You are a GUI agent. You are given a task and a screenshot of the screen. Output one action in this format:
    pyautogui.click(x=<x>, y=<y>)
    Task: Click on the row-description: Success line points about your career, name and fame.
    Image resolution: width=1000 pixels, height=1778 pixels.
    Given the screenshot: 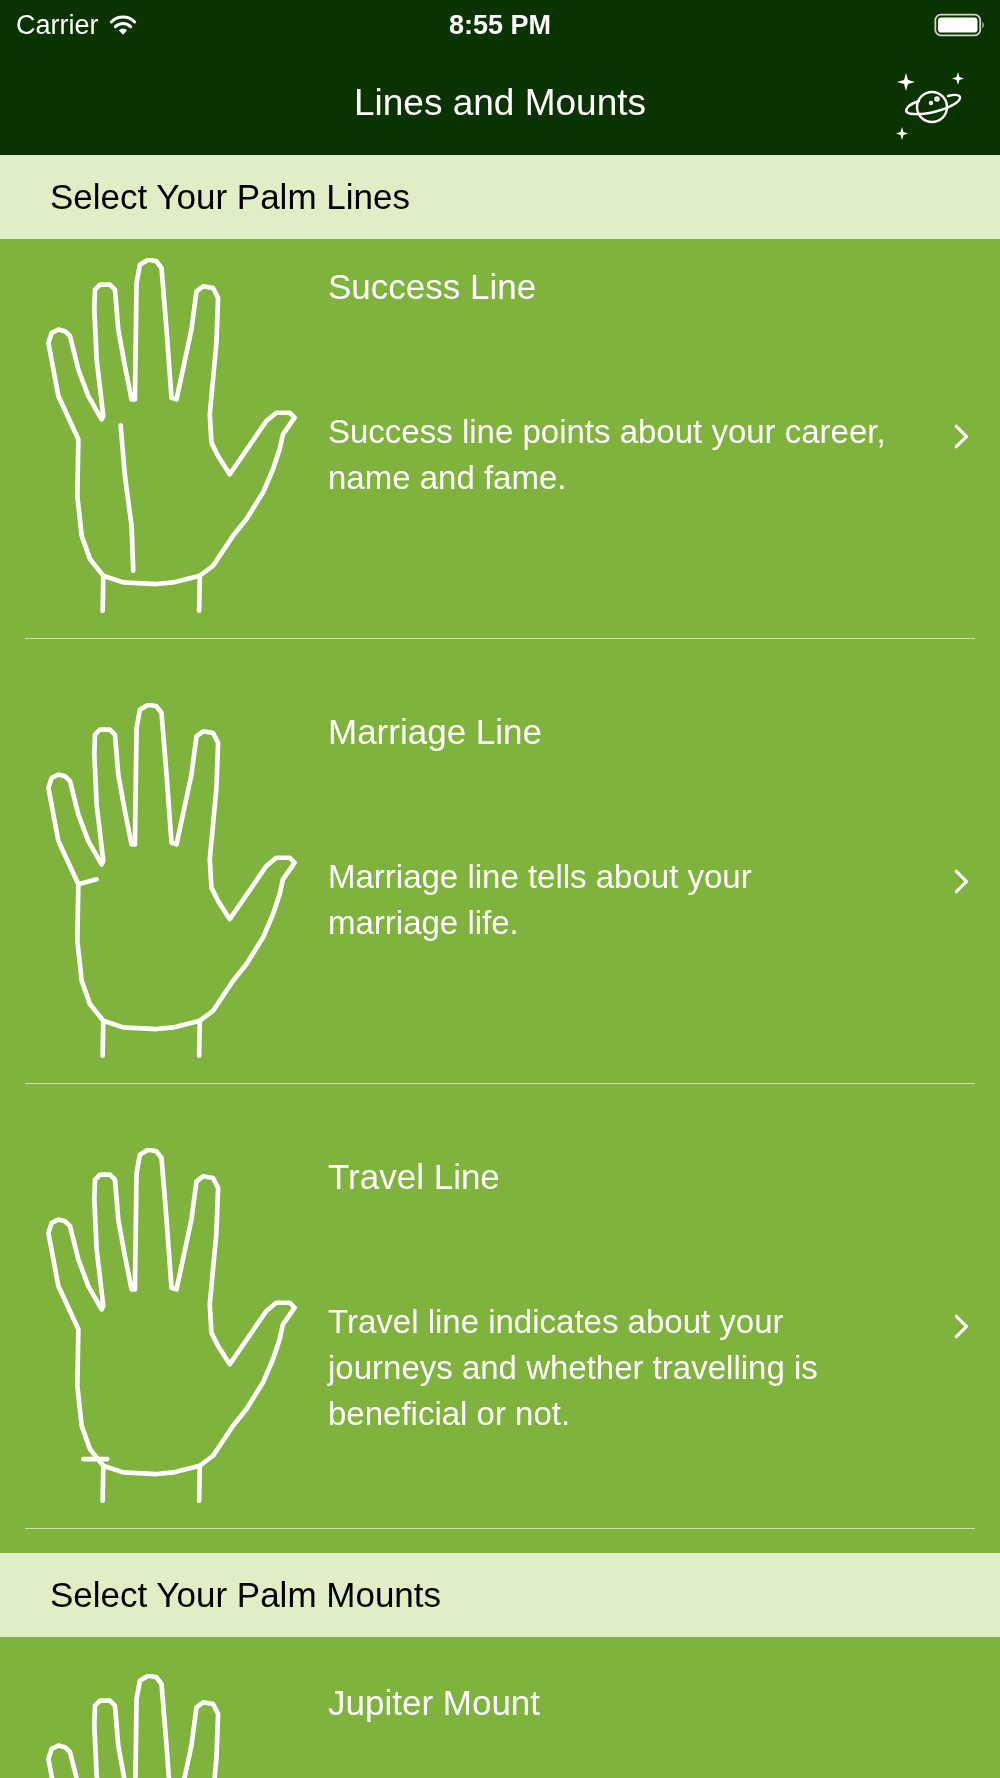 What is the action you would take?
    pyautogui.click(x=607, y=455)
    